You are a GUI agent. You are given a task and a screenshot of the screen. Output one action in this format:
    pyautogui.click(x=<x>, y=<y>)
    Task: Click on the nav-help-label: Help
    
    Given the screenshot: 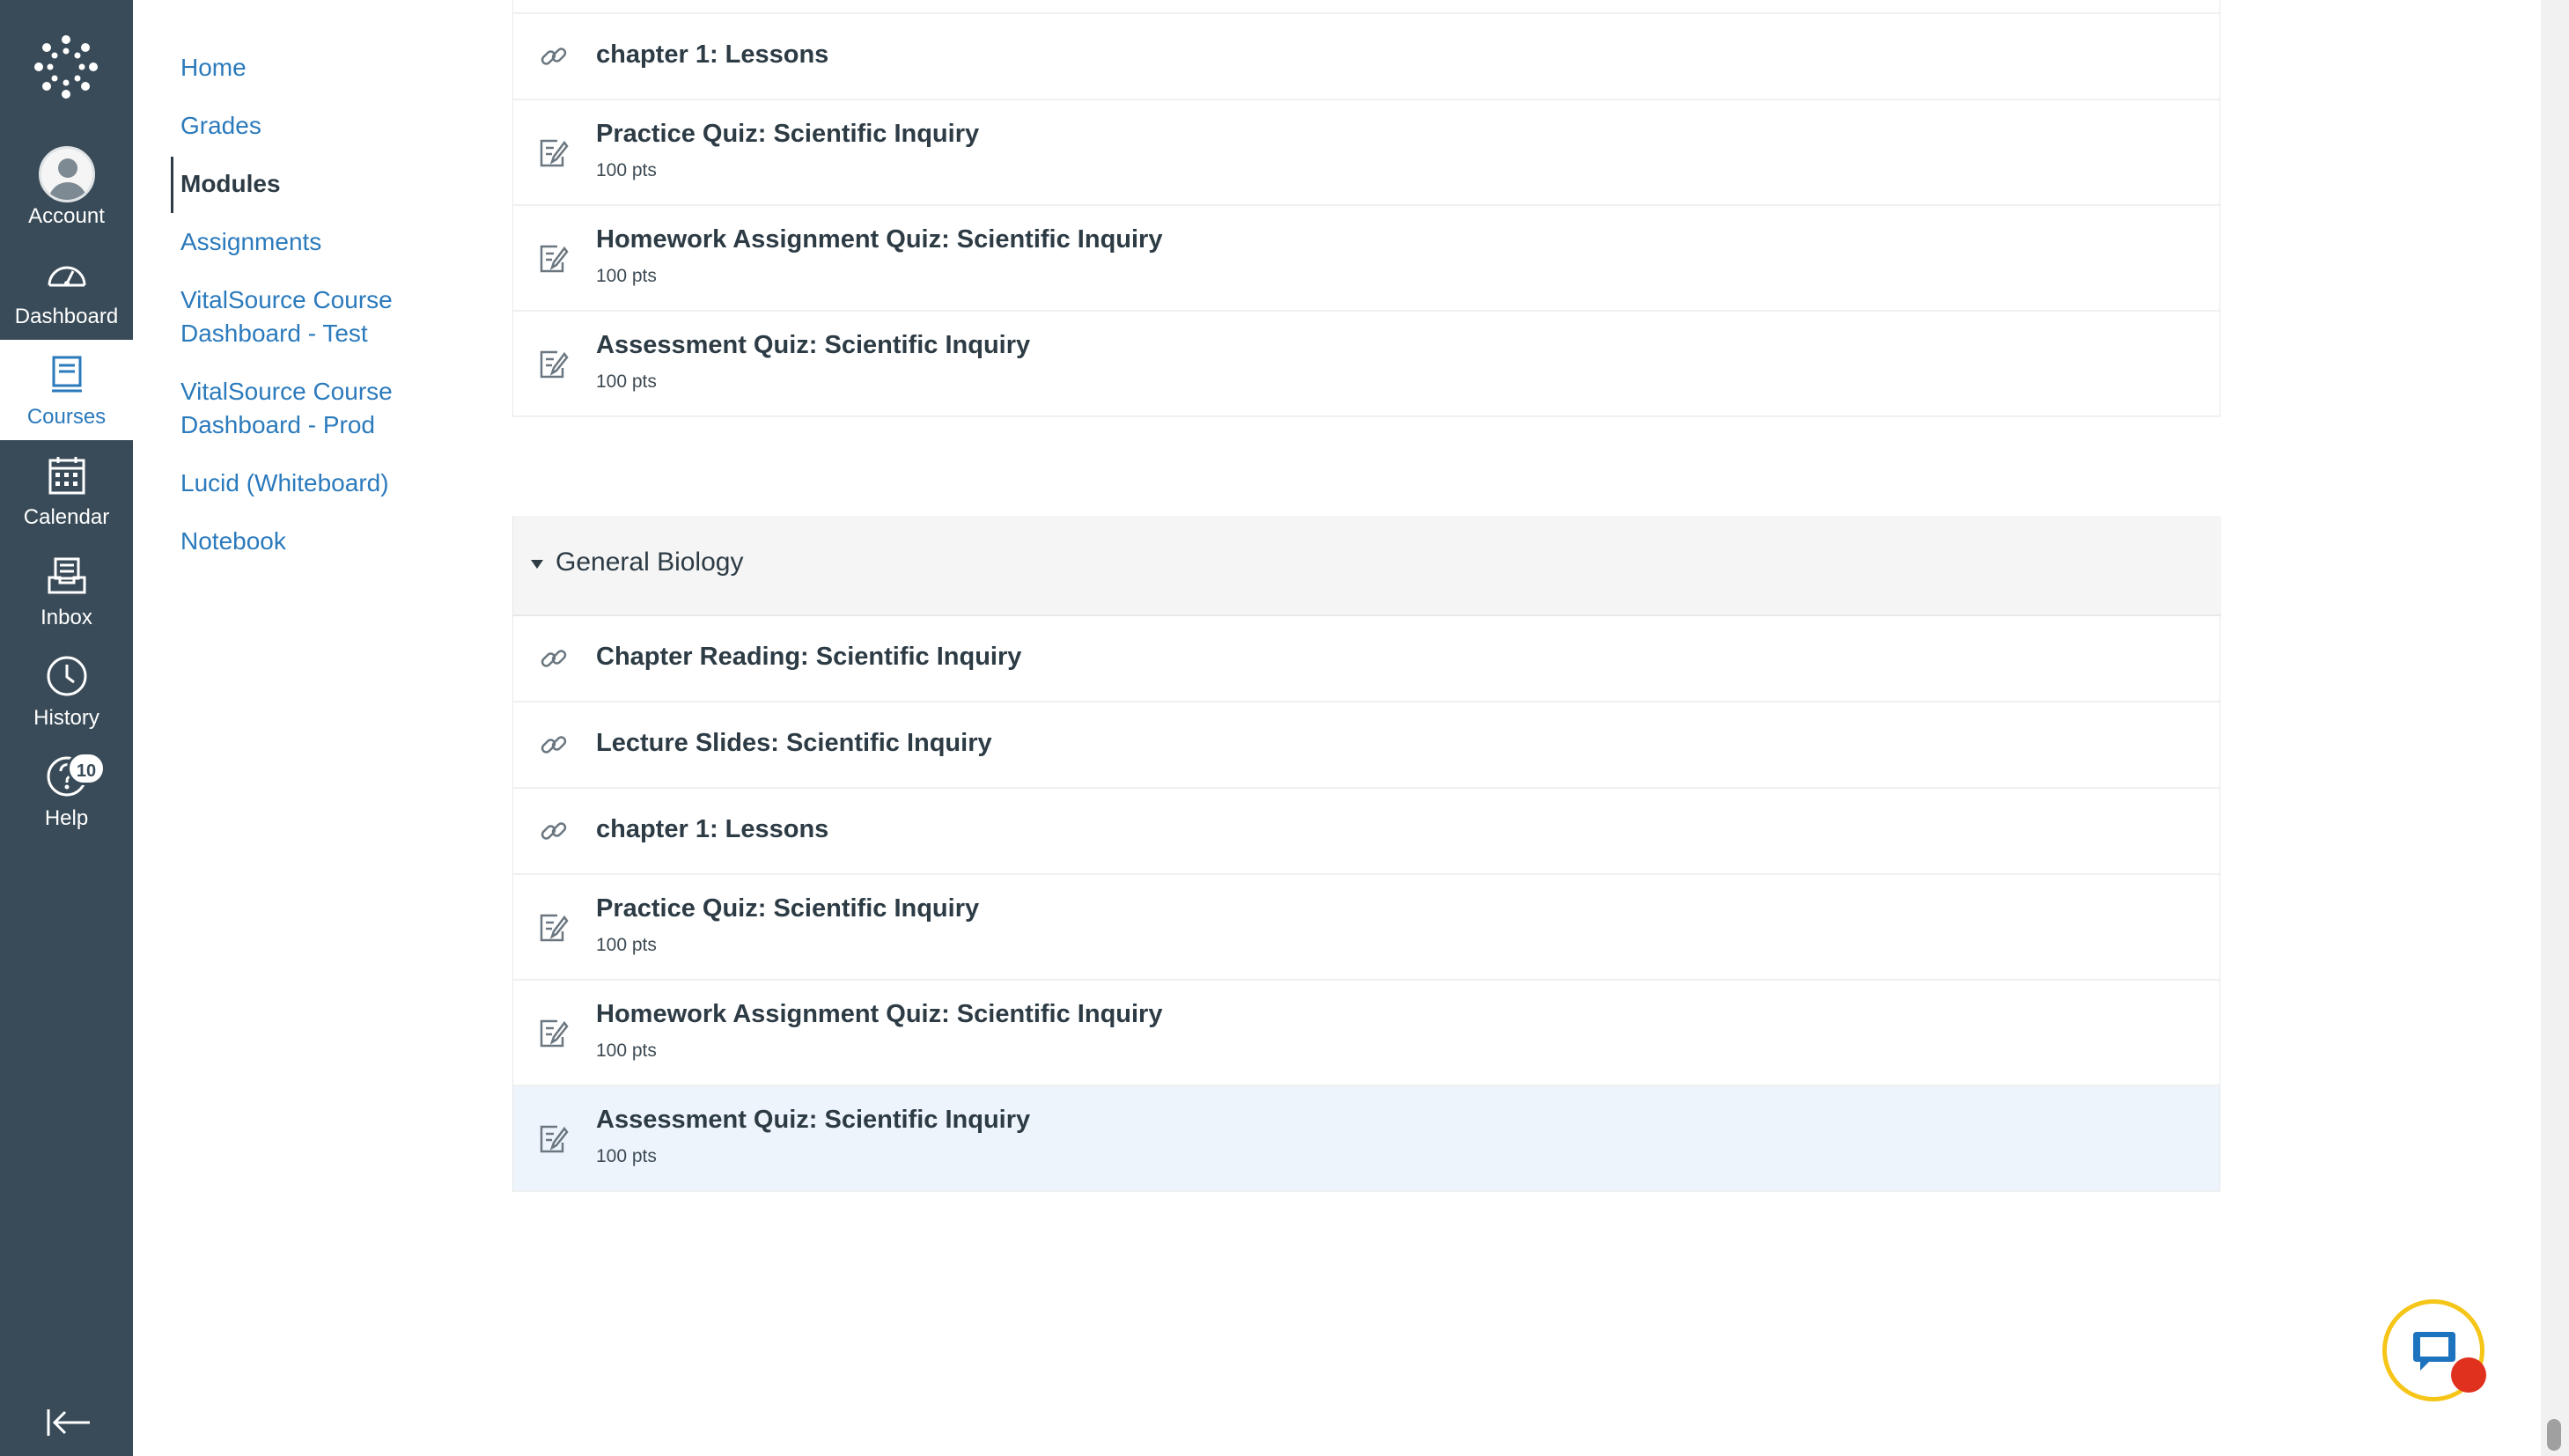 What is the action you would take?
    pyautogui.click(x=66, y=818)
    